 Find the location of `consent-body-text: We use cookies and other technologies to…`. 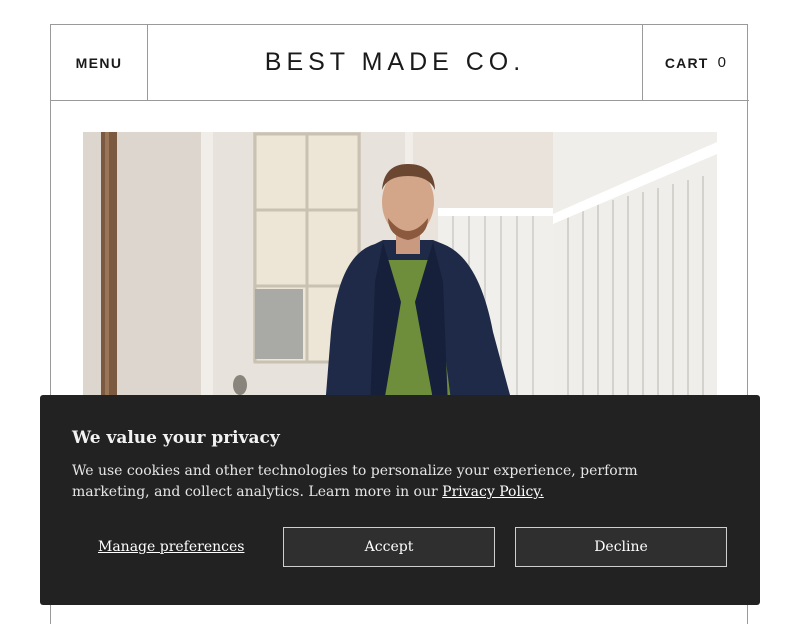

consent-body-text: We use cookies and other technologies to… is located at coordinates (355, 481).